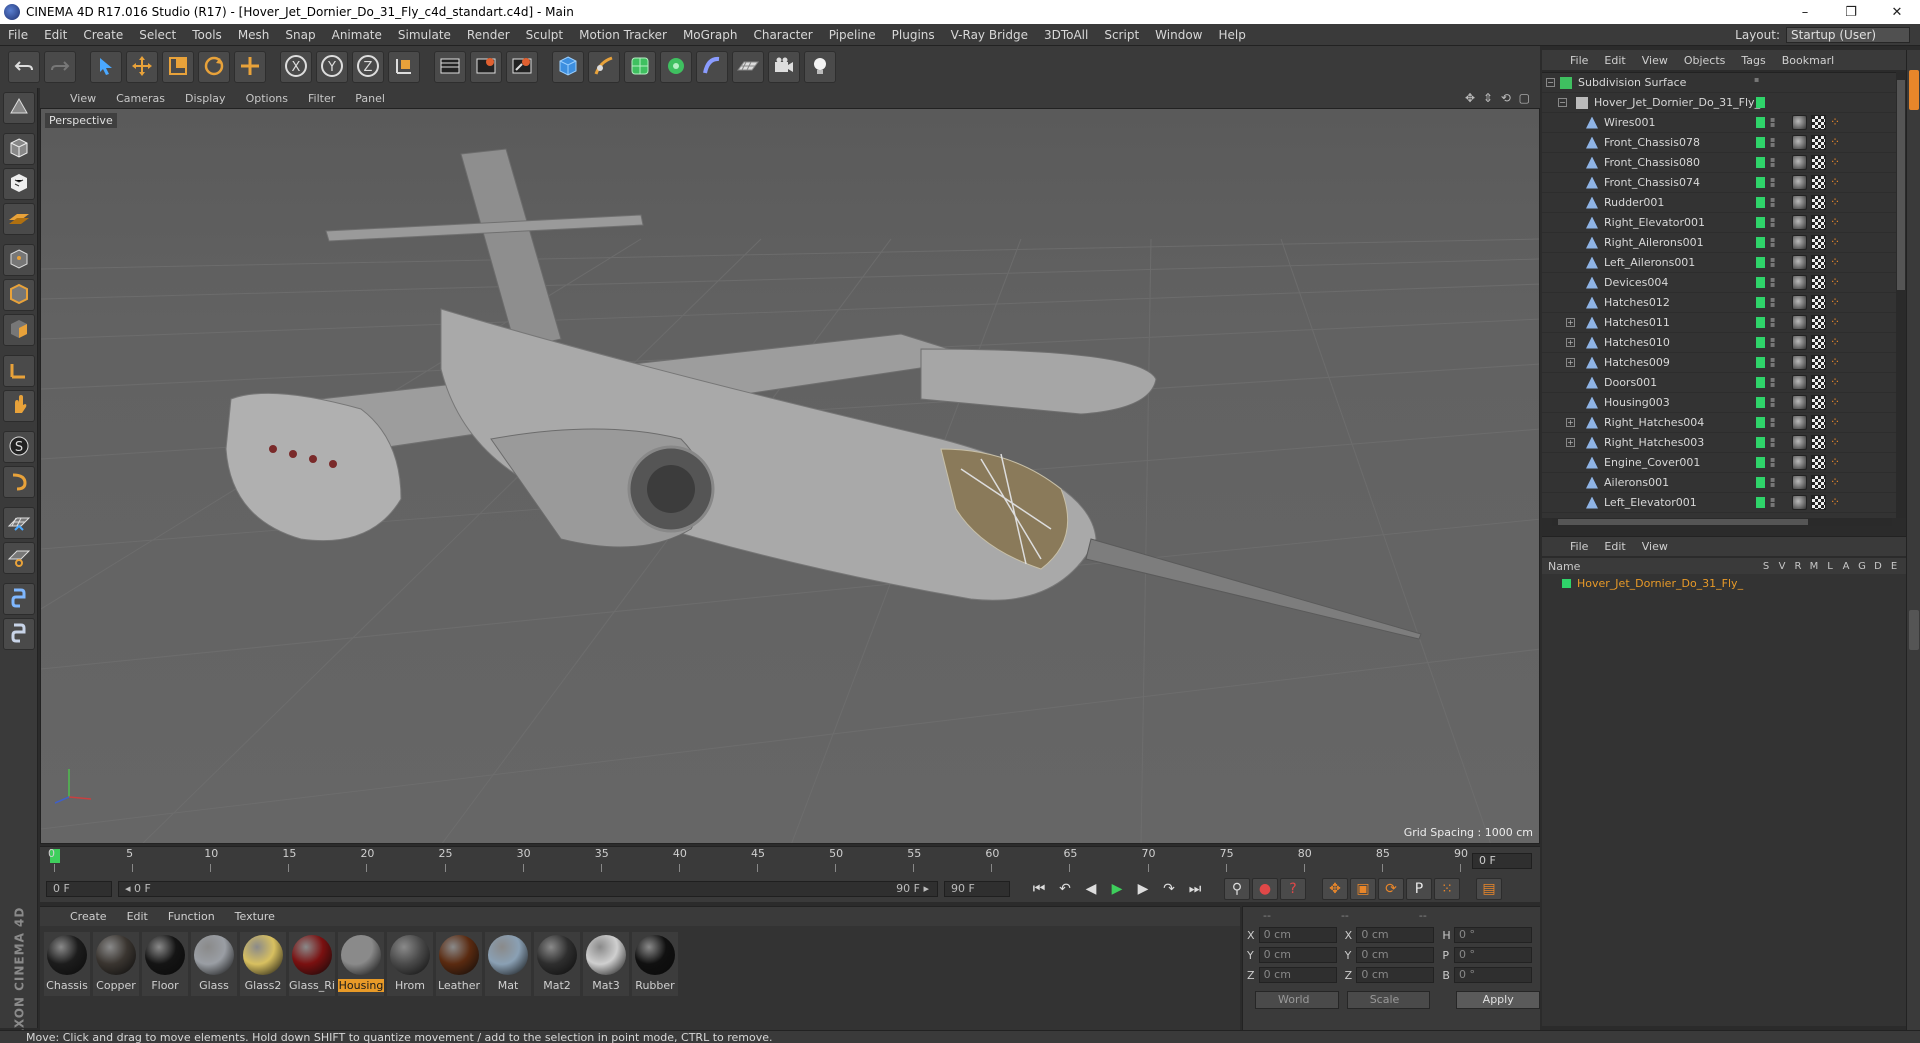 The height and width of the screenshot is (1043, 1920). I want to click on coordinate-system-button, so click(404, 67).